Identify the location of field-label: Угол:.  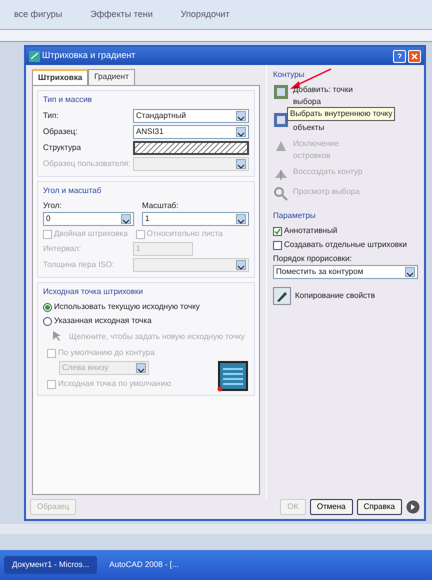
(53, 206).